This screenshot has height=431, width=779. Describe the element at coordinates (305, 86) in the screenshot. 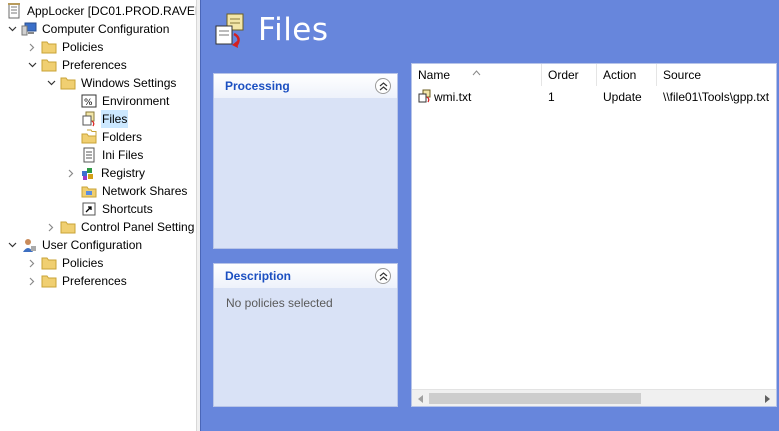

I see `processing-panel-header: Processing` at that location.